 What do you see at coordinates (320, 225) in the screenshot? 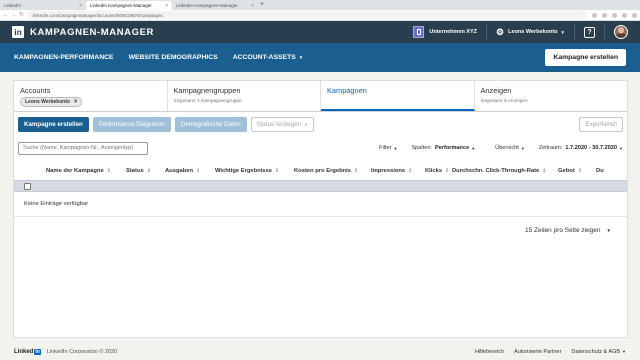
I see `rows-per-page-dropdown: 15 Zeilen pro Seite zeigen ▼` at bounding box center [320, 225].